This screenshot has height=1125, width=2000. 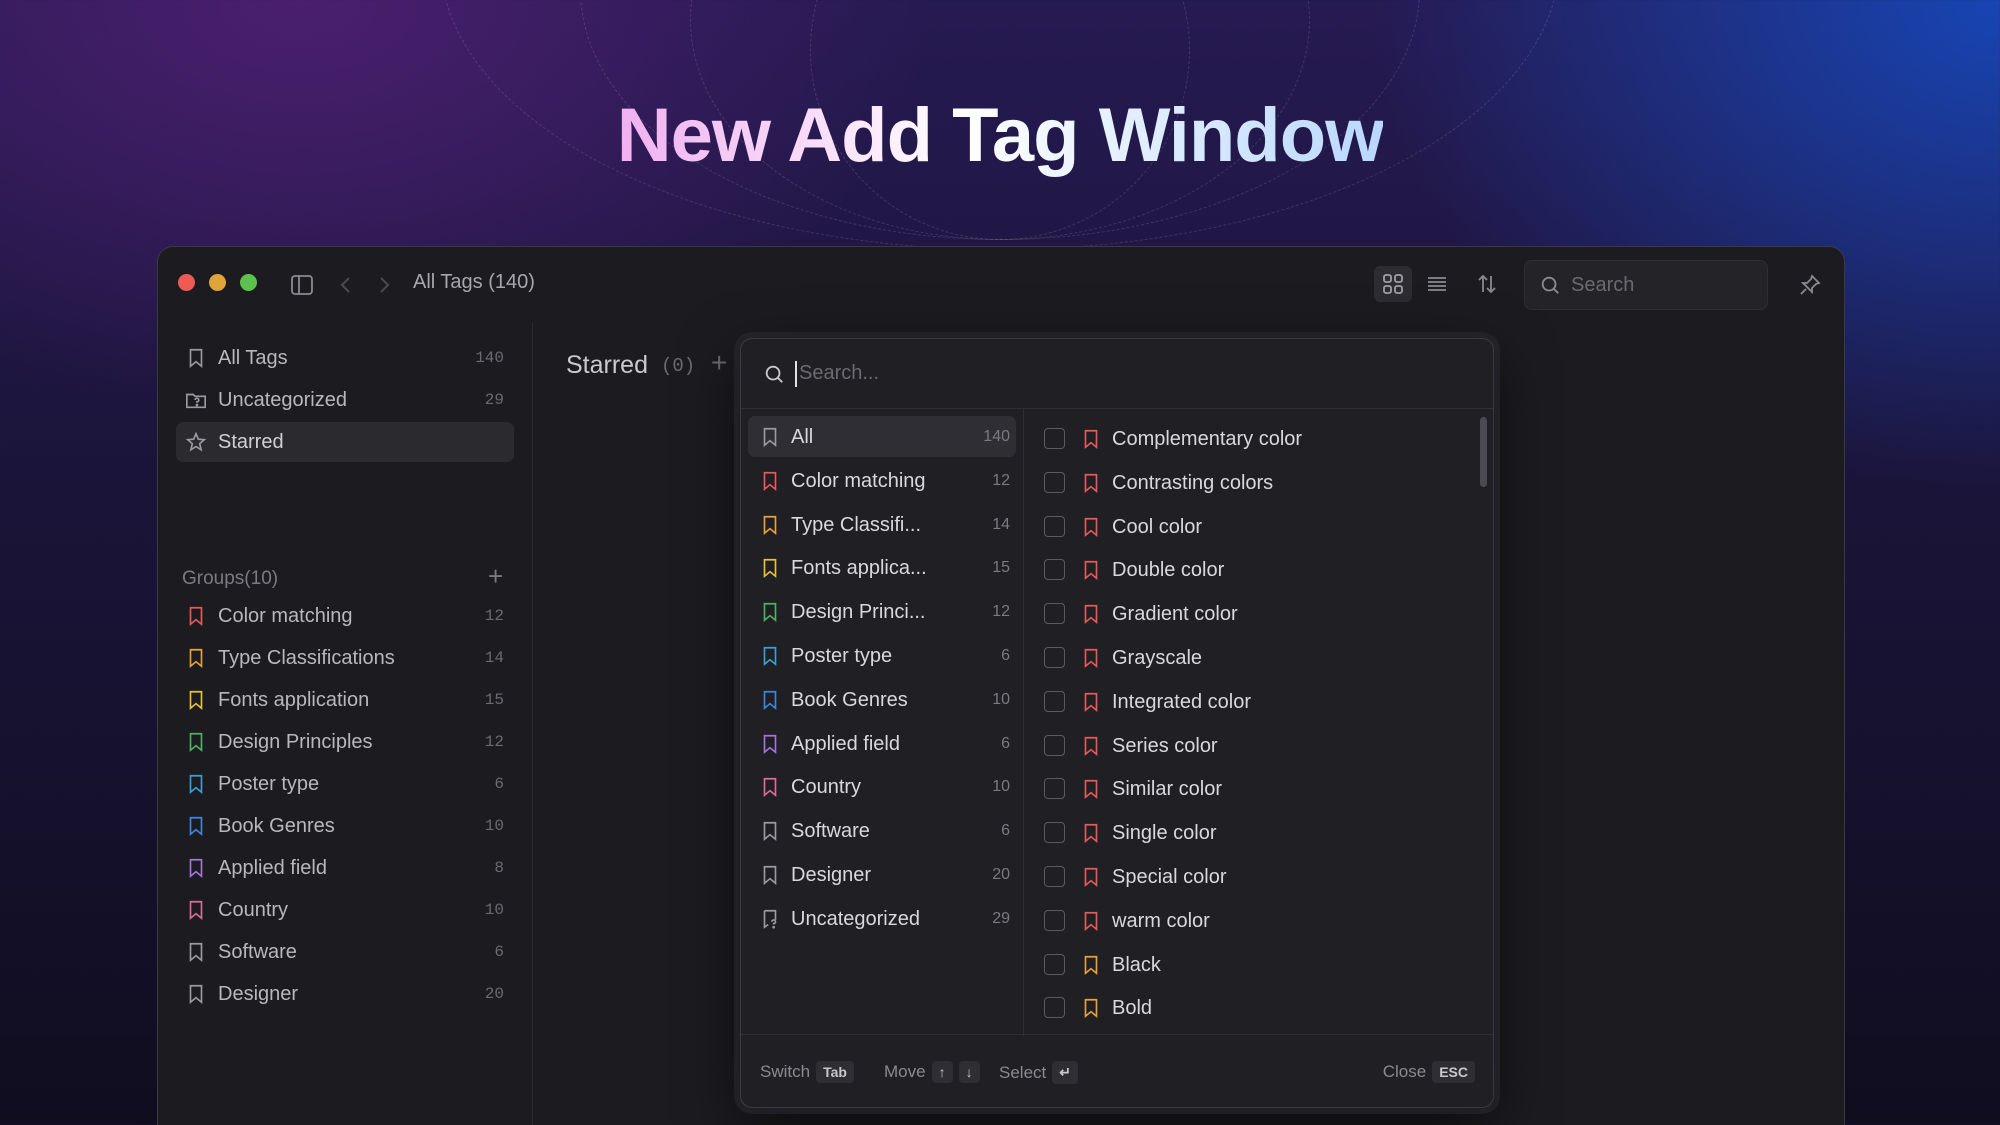 I want to click on sidebar-toggle-icon, so click(x=302, y=285).